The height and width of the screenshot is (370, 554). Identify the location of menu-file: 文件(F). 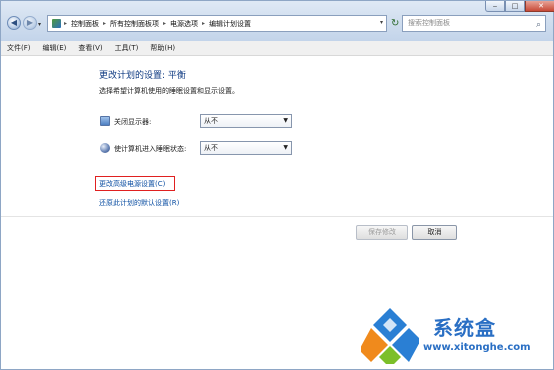
(19, 48).